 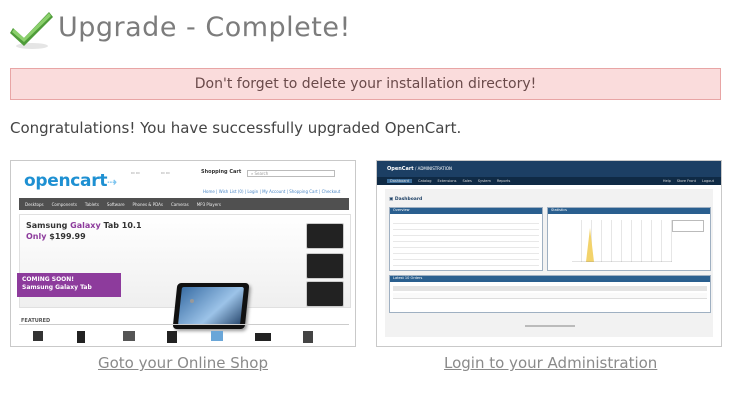 What do you see at coordinates (204, 27) in the screenshot?
I see `page-title: Upgrade - Complete!` at bounding box center [204, 27].